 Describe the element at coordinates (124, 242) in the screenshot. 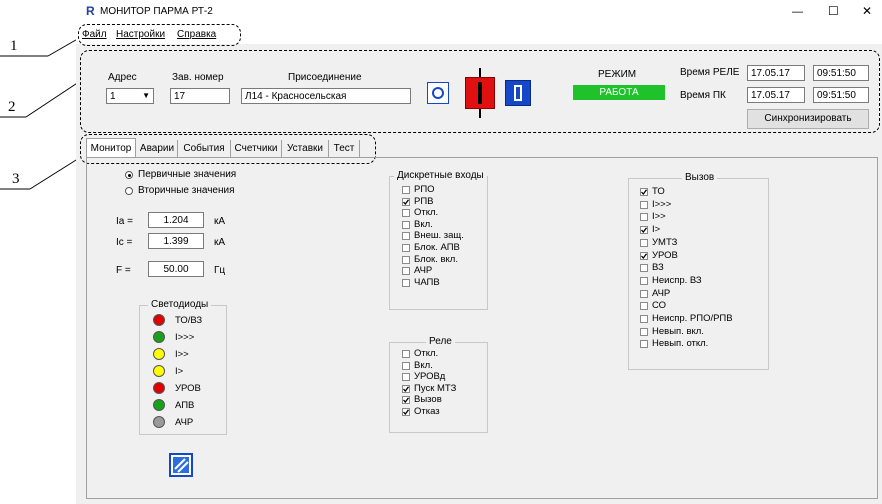

I see `ic-label: Ic =` at that location.